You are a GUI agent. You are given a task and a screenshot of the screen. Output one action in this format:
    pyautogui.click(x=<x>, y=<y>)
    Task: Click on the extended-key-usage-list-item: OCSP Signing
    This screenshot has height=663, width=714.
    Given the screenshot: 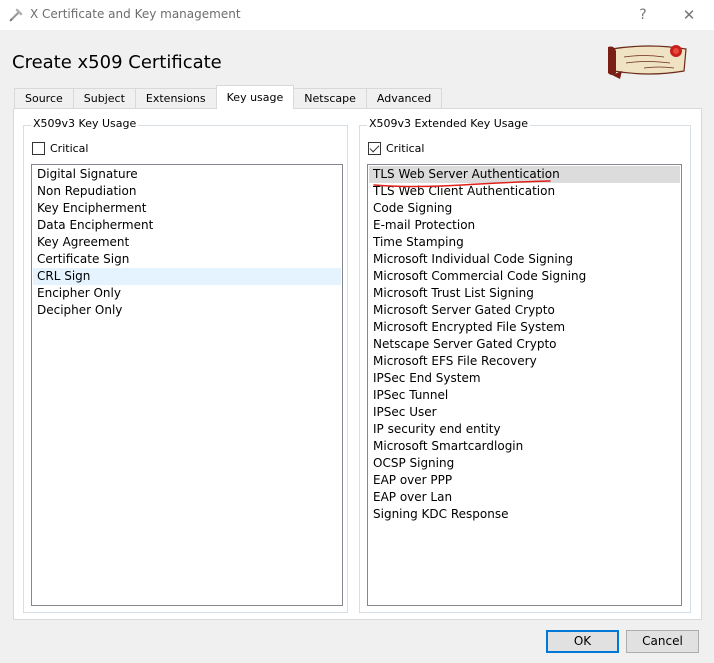 What is the action you would take?
    pyautogui.click(x=524, y=463)
    